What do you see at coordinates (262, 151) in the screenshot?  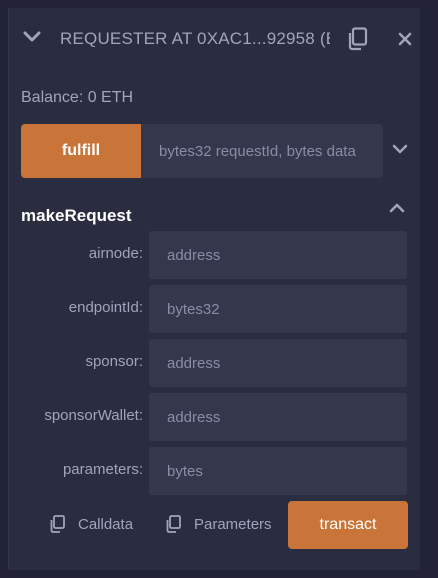 I see `fulfill-args-input: bytes32 requestId, bytes data` at bounding box center [262, 151].